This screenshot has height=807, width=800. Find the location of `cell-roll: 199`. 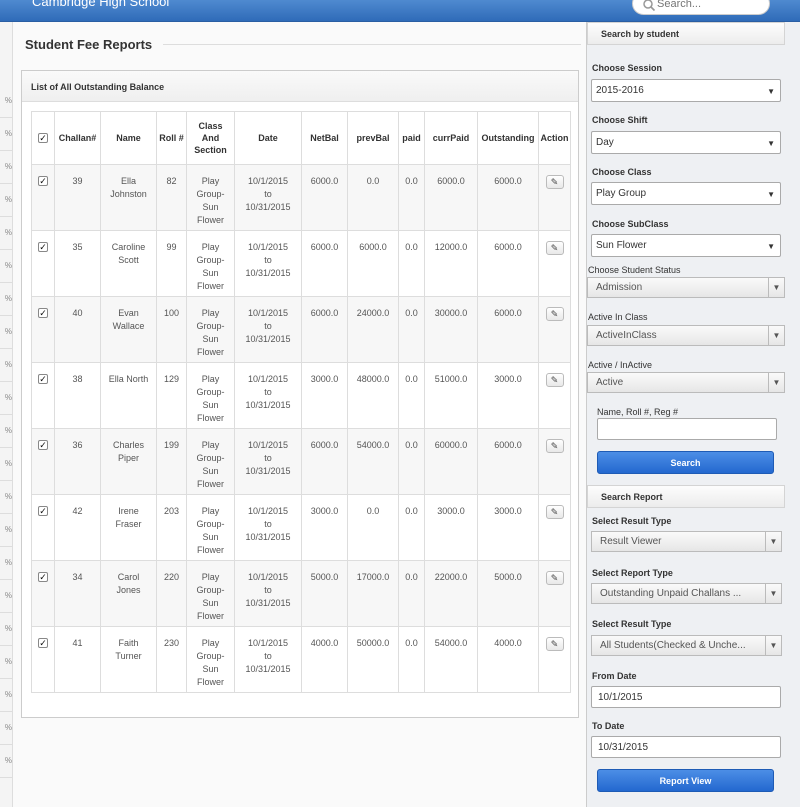

cell-roll: 199 is located at coordinates (171, 461).